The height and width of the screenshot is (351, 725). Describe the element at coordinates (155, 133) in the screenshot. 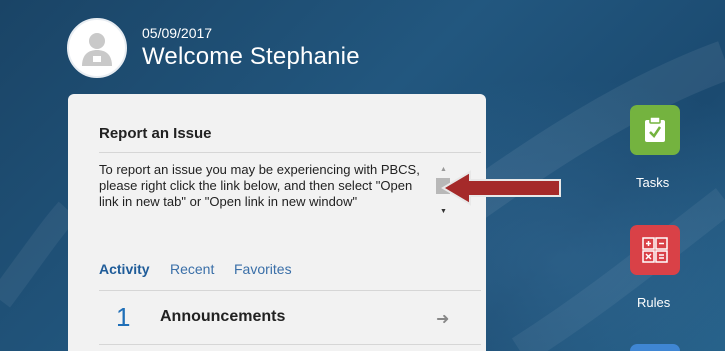

I see `panel-title: Report an Issue` at that location.